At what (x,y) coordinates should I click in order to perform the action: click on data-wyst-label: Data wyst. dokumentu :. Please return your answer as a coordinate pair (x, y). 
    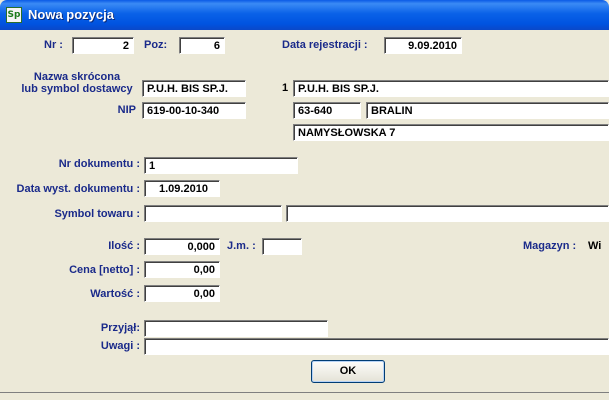
    Looking at the image, I should click on (78, 189).